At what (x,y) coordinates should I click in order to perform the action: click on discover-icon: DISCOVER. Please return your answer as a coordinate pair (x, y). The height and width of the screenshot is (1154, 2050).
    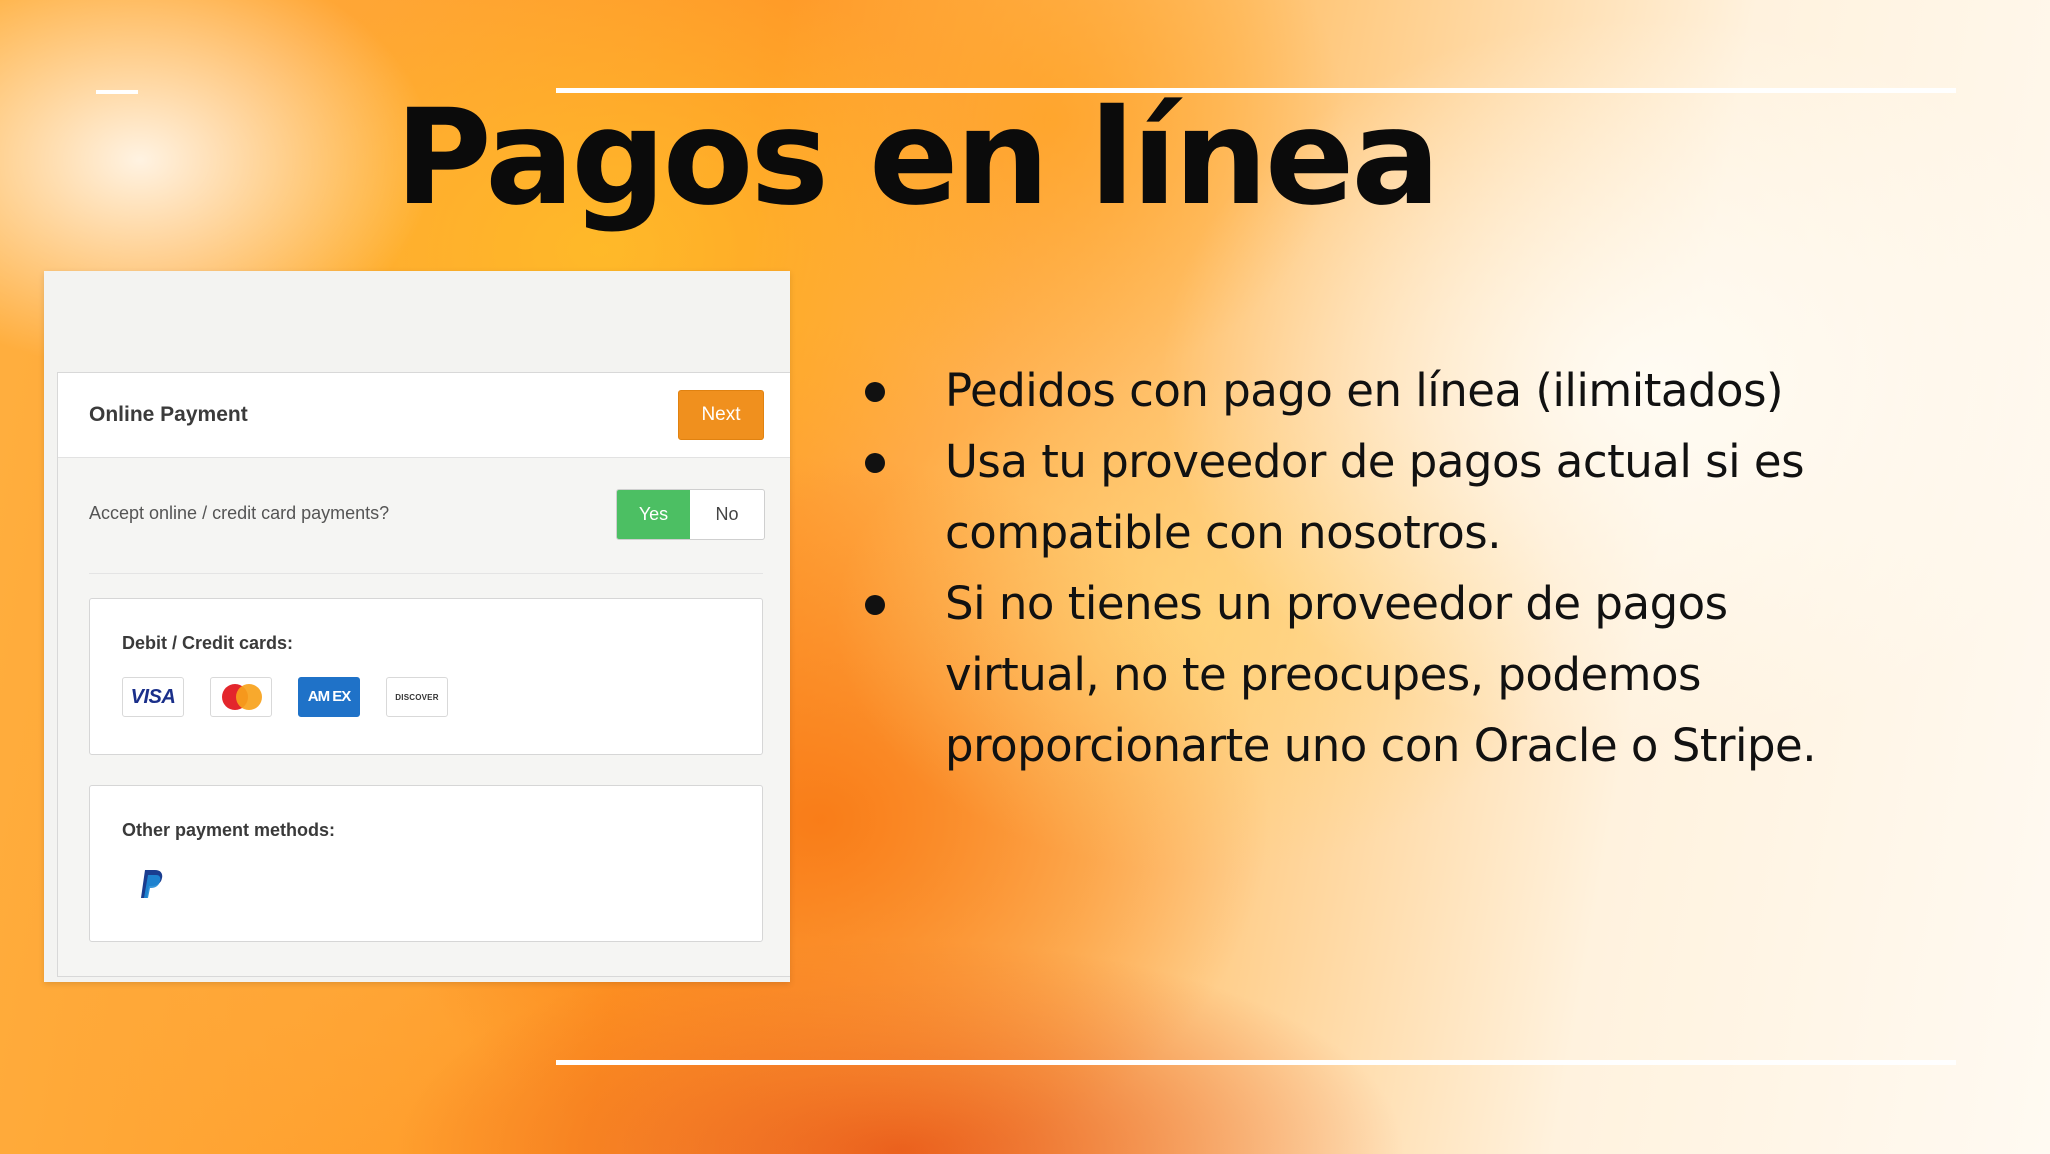
    Looking at the image, I should click on (417, 697).